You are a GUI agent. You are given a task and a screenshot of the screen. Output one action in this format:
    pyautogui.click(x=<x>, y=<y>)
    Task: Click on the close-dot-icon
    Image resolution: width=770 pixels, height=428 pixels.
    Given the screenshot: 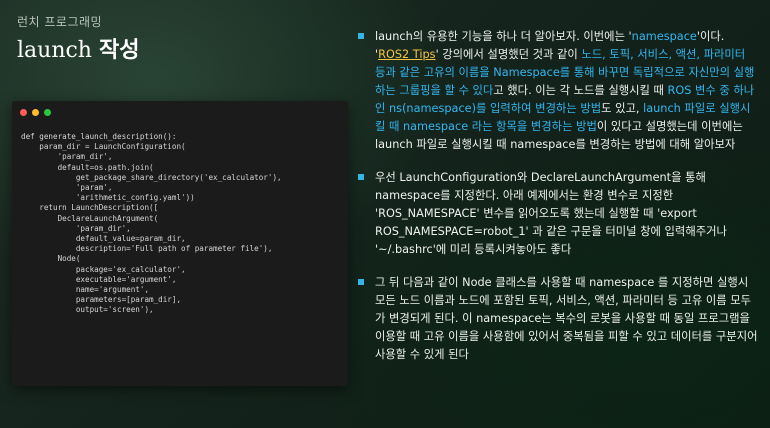 What is the action you would take?
    pyautogui.click(x=23, y=112)
    